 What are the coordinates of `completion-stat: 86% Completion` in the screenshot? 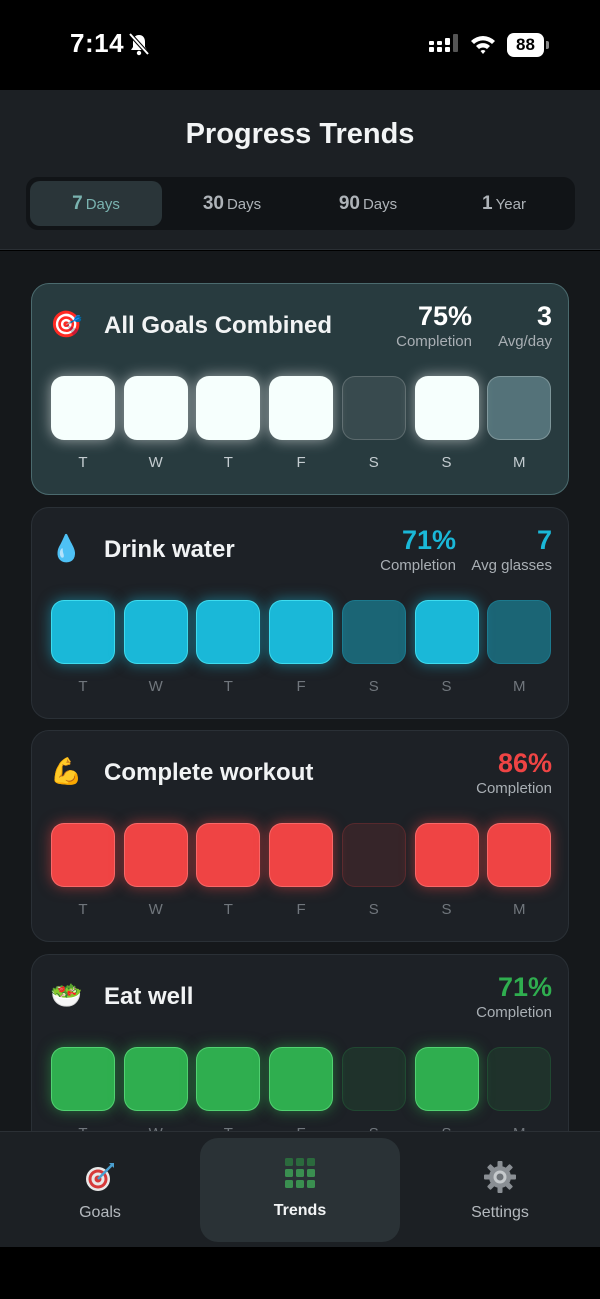 It's located at (514, 772).